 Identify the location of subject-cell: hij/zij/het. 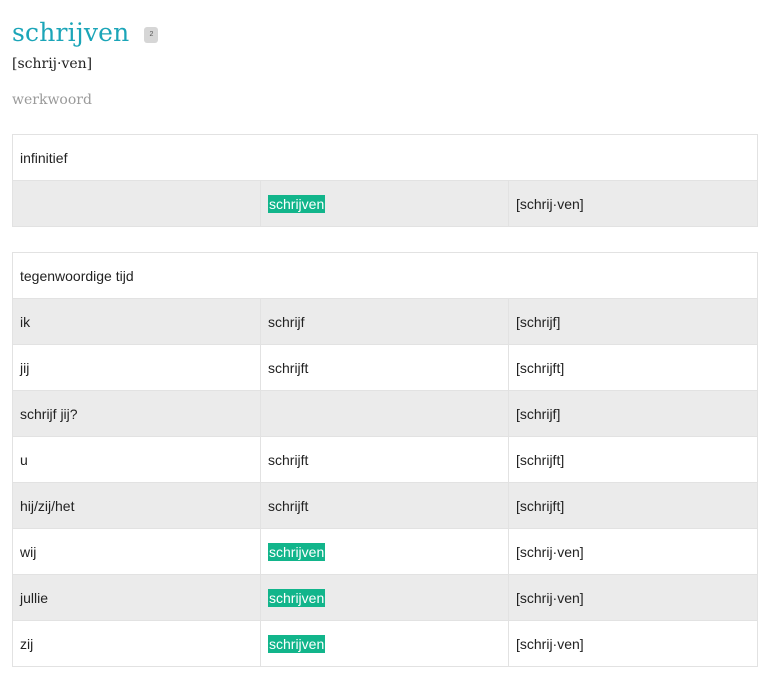
(136, 505).